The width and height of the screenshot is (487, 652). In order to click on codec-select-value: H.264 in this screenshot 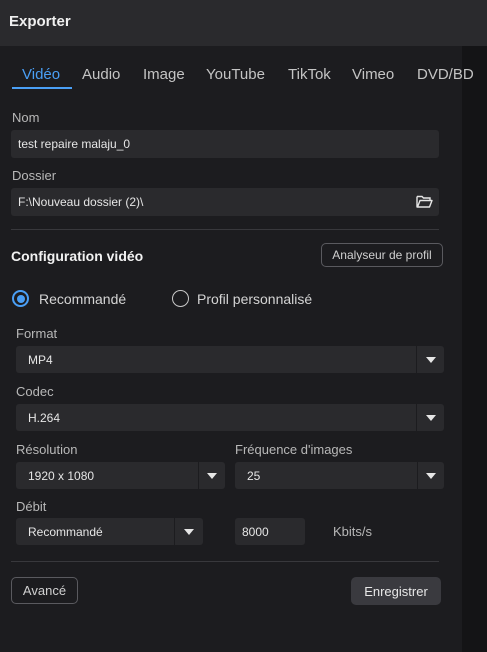, I will do `click(44, 417)`.